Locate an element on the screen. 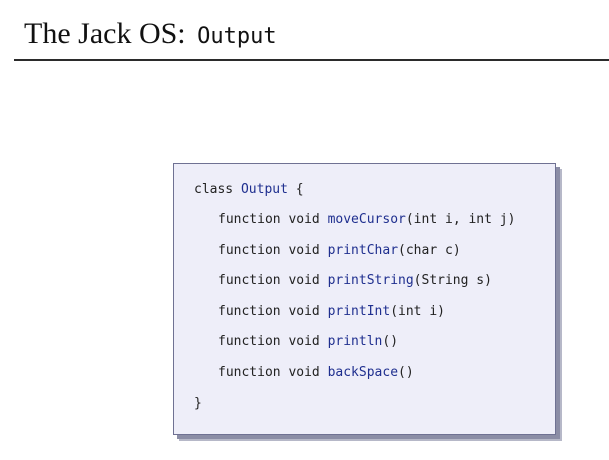 The image size is (609, 460). slide-title-class-name: Output is located at coordinates (237, 36).